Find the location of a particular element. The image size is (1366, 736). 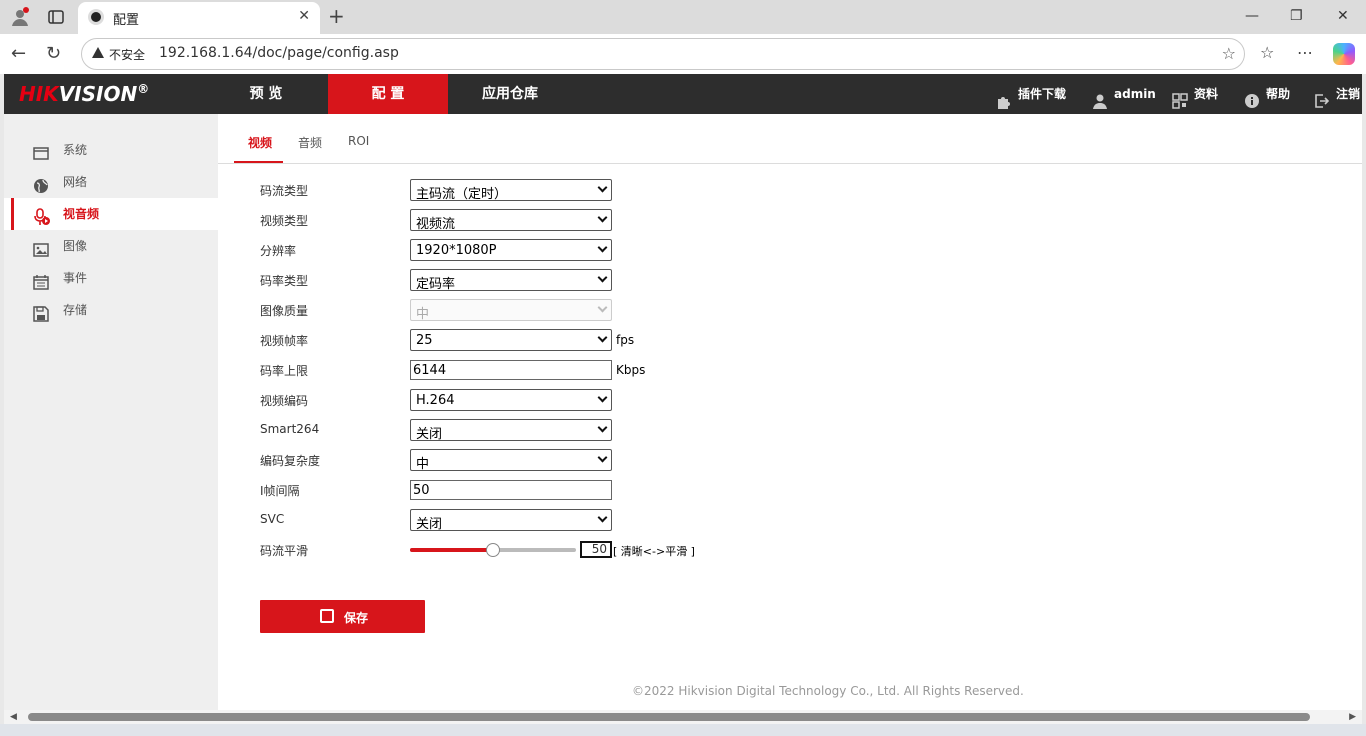

sidebar: 系统 网络 视音频 图像 事件 存储 is located at coordinates (111, 412).